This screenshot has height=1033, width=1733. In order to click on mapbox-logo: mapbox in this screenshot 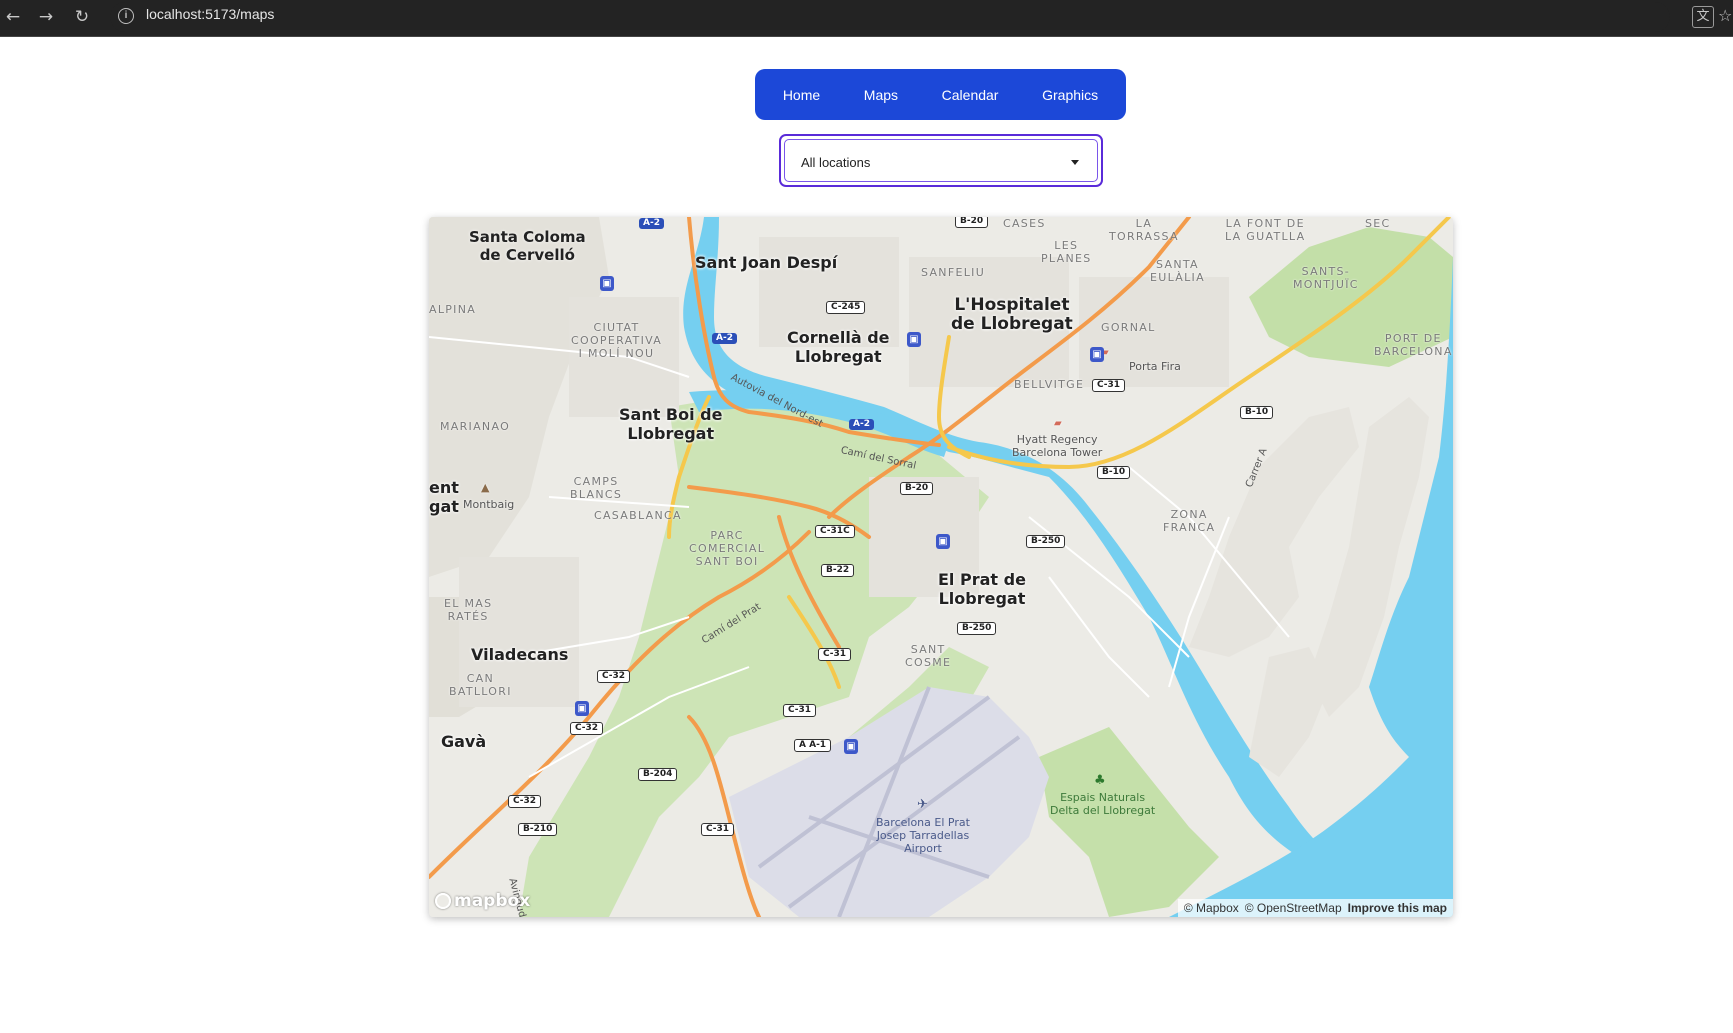, I will do `click(482, 901)`.